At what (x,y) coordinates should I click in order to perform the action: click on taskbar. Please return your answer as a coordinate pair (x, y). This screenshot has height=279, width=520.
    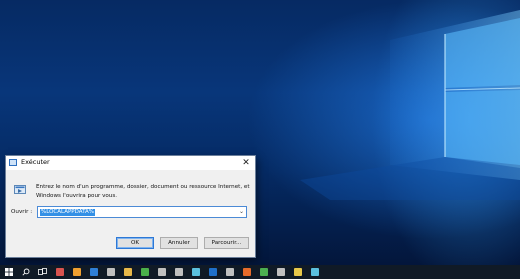
    Looking at the image, I should click on (260, 272).